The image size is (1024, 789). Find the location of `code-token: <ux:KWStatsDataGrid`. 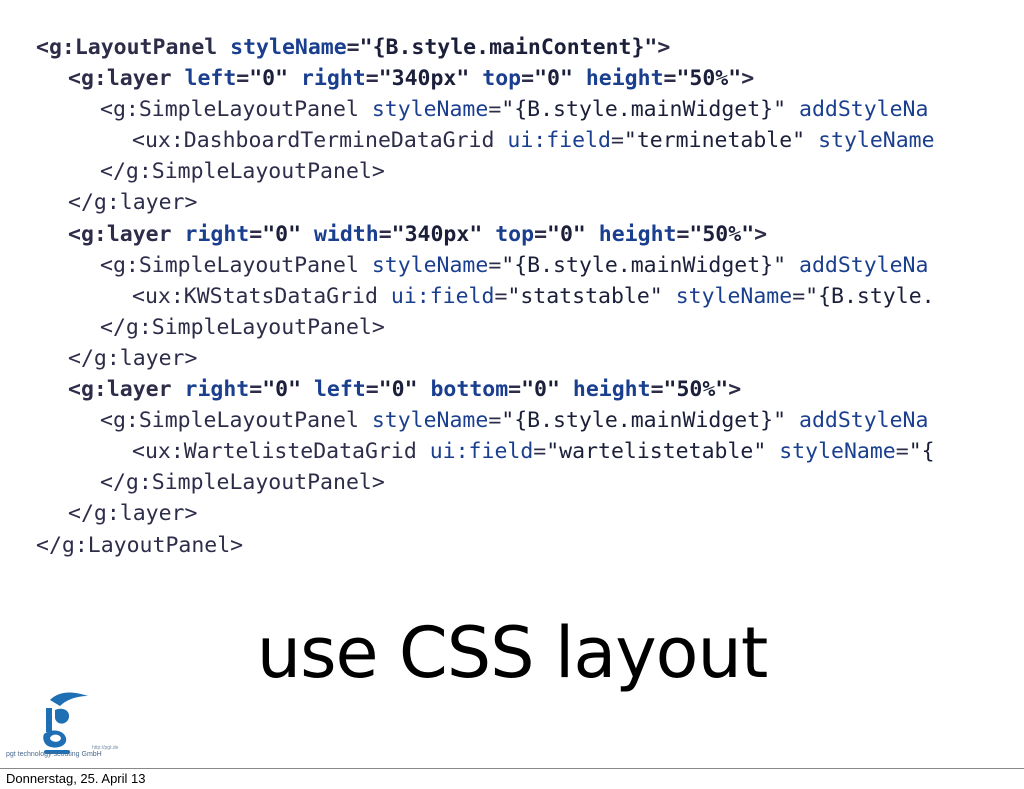

code-token: <ux:KWStatsDataGrid is located at coordinates (261, 296).